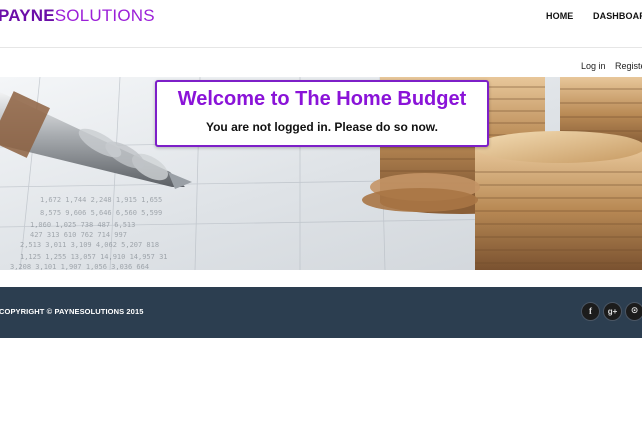  Describe the element at coordinates (628, 66) in the screenshot. I see `register-link: Register` at that location.